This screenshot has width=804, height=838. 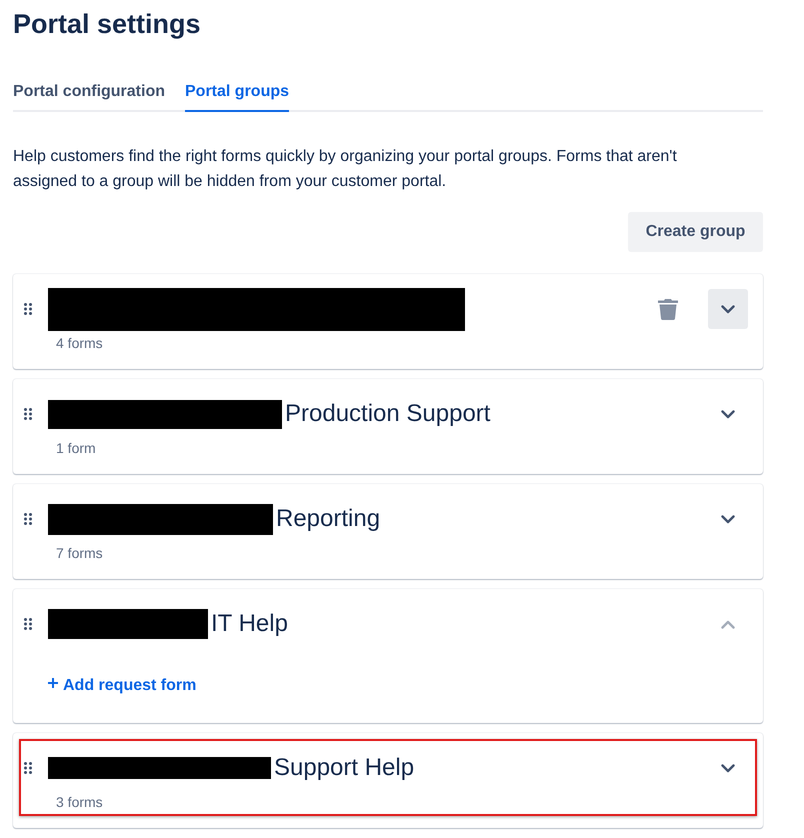 I want to click on plus-icon, so click(x=53, y=683).